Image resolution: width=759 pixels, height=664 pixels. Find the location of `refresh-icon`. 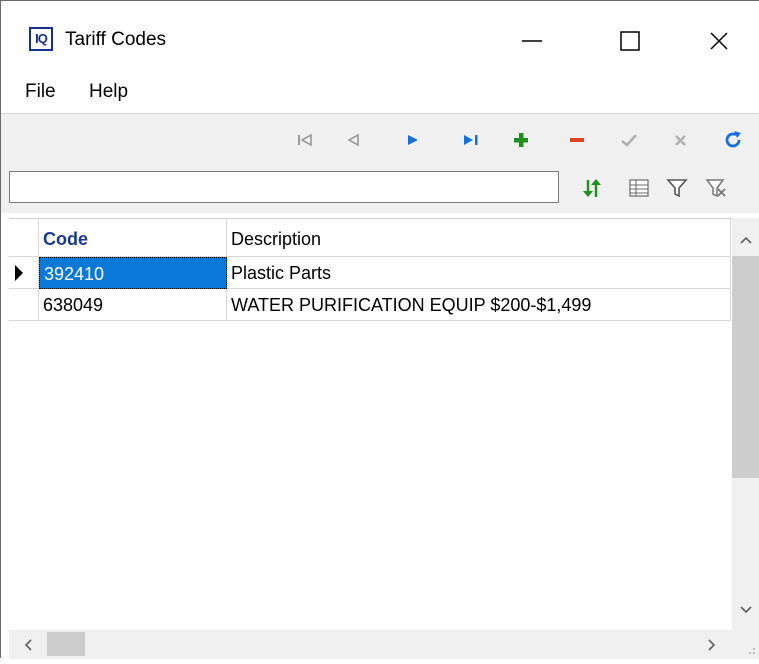

refresh-icon is located at coordinates (733, 139).